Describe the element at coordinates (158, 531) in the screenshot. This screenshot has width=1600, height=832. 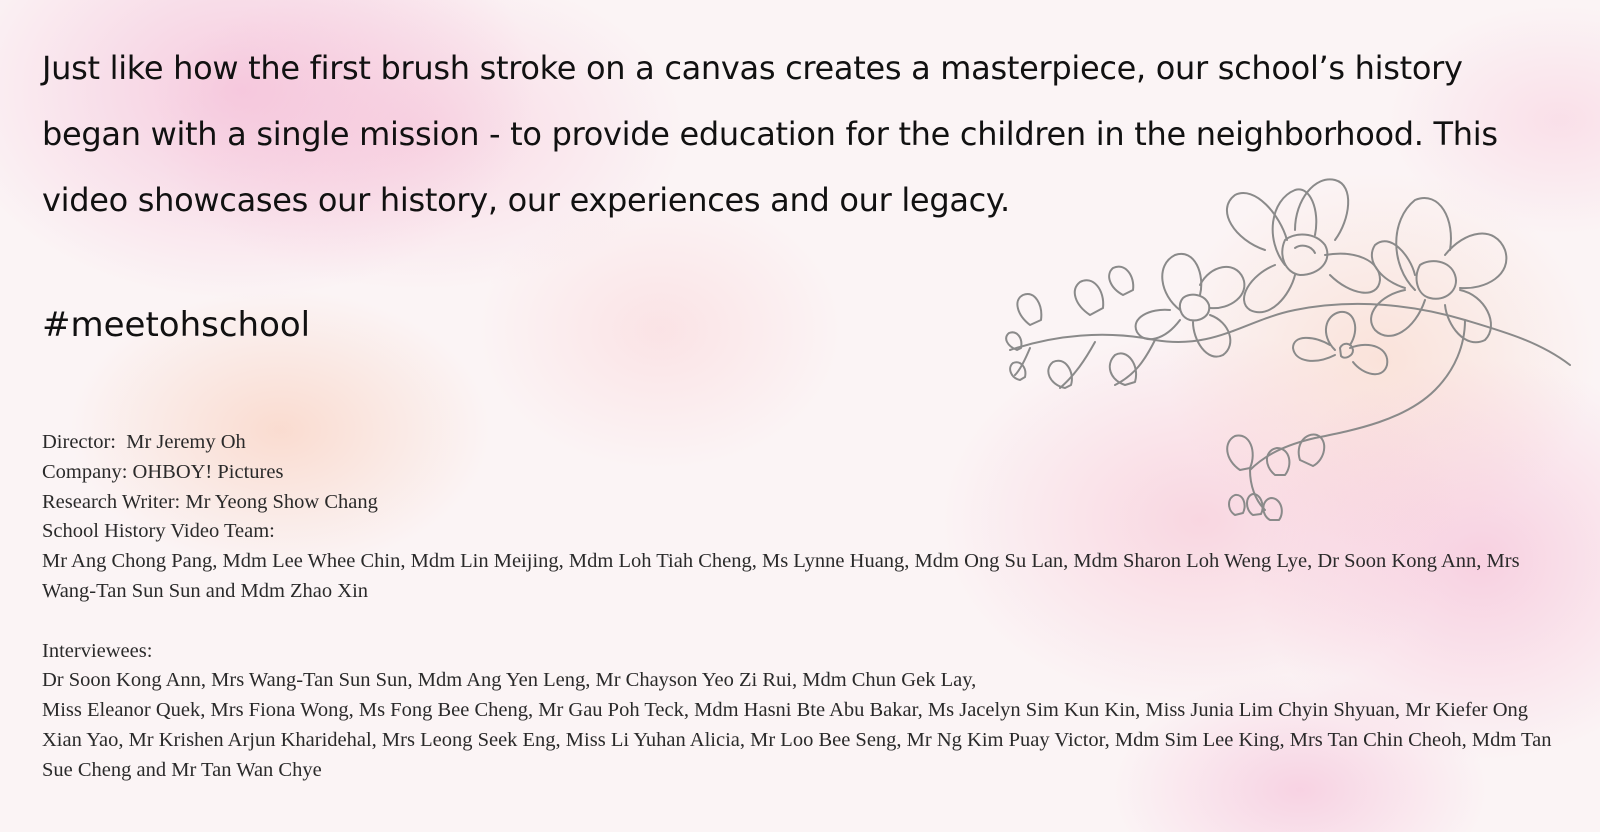
I see `team-heading: School History Video Team:` at that location.